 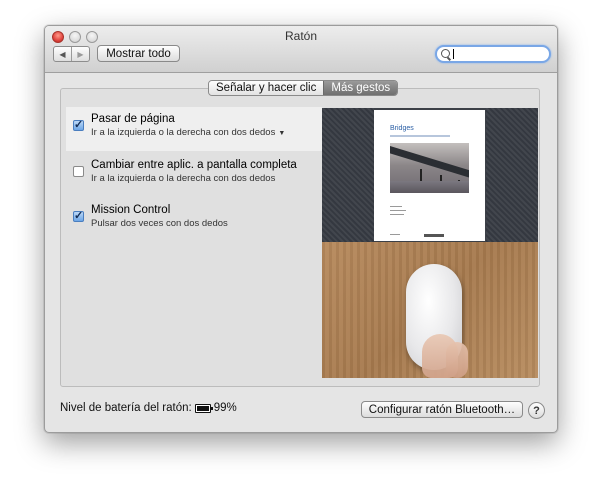 I want to click on battery-status: Nivel de batería del ratón: 99%, so click(x=148, y=408).